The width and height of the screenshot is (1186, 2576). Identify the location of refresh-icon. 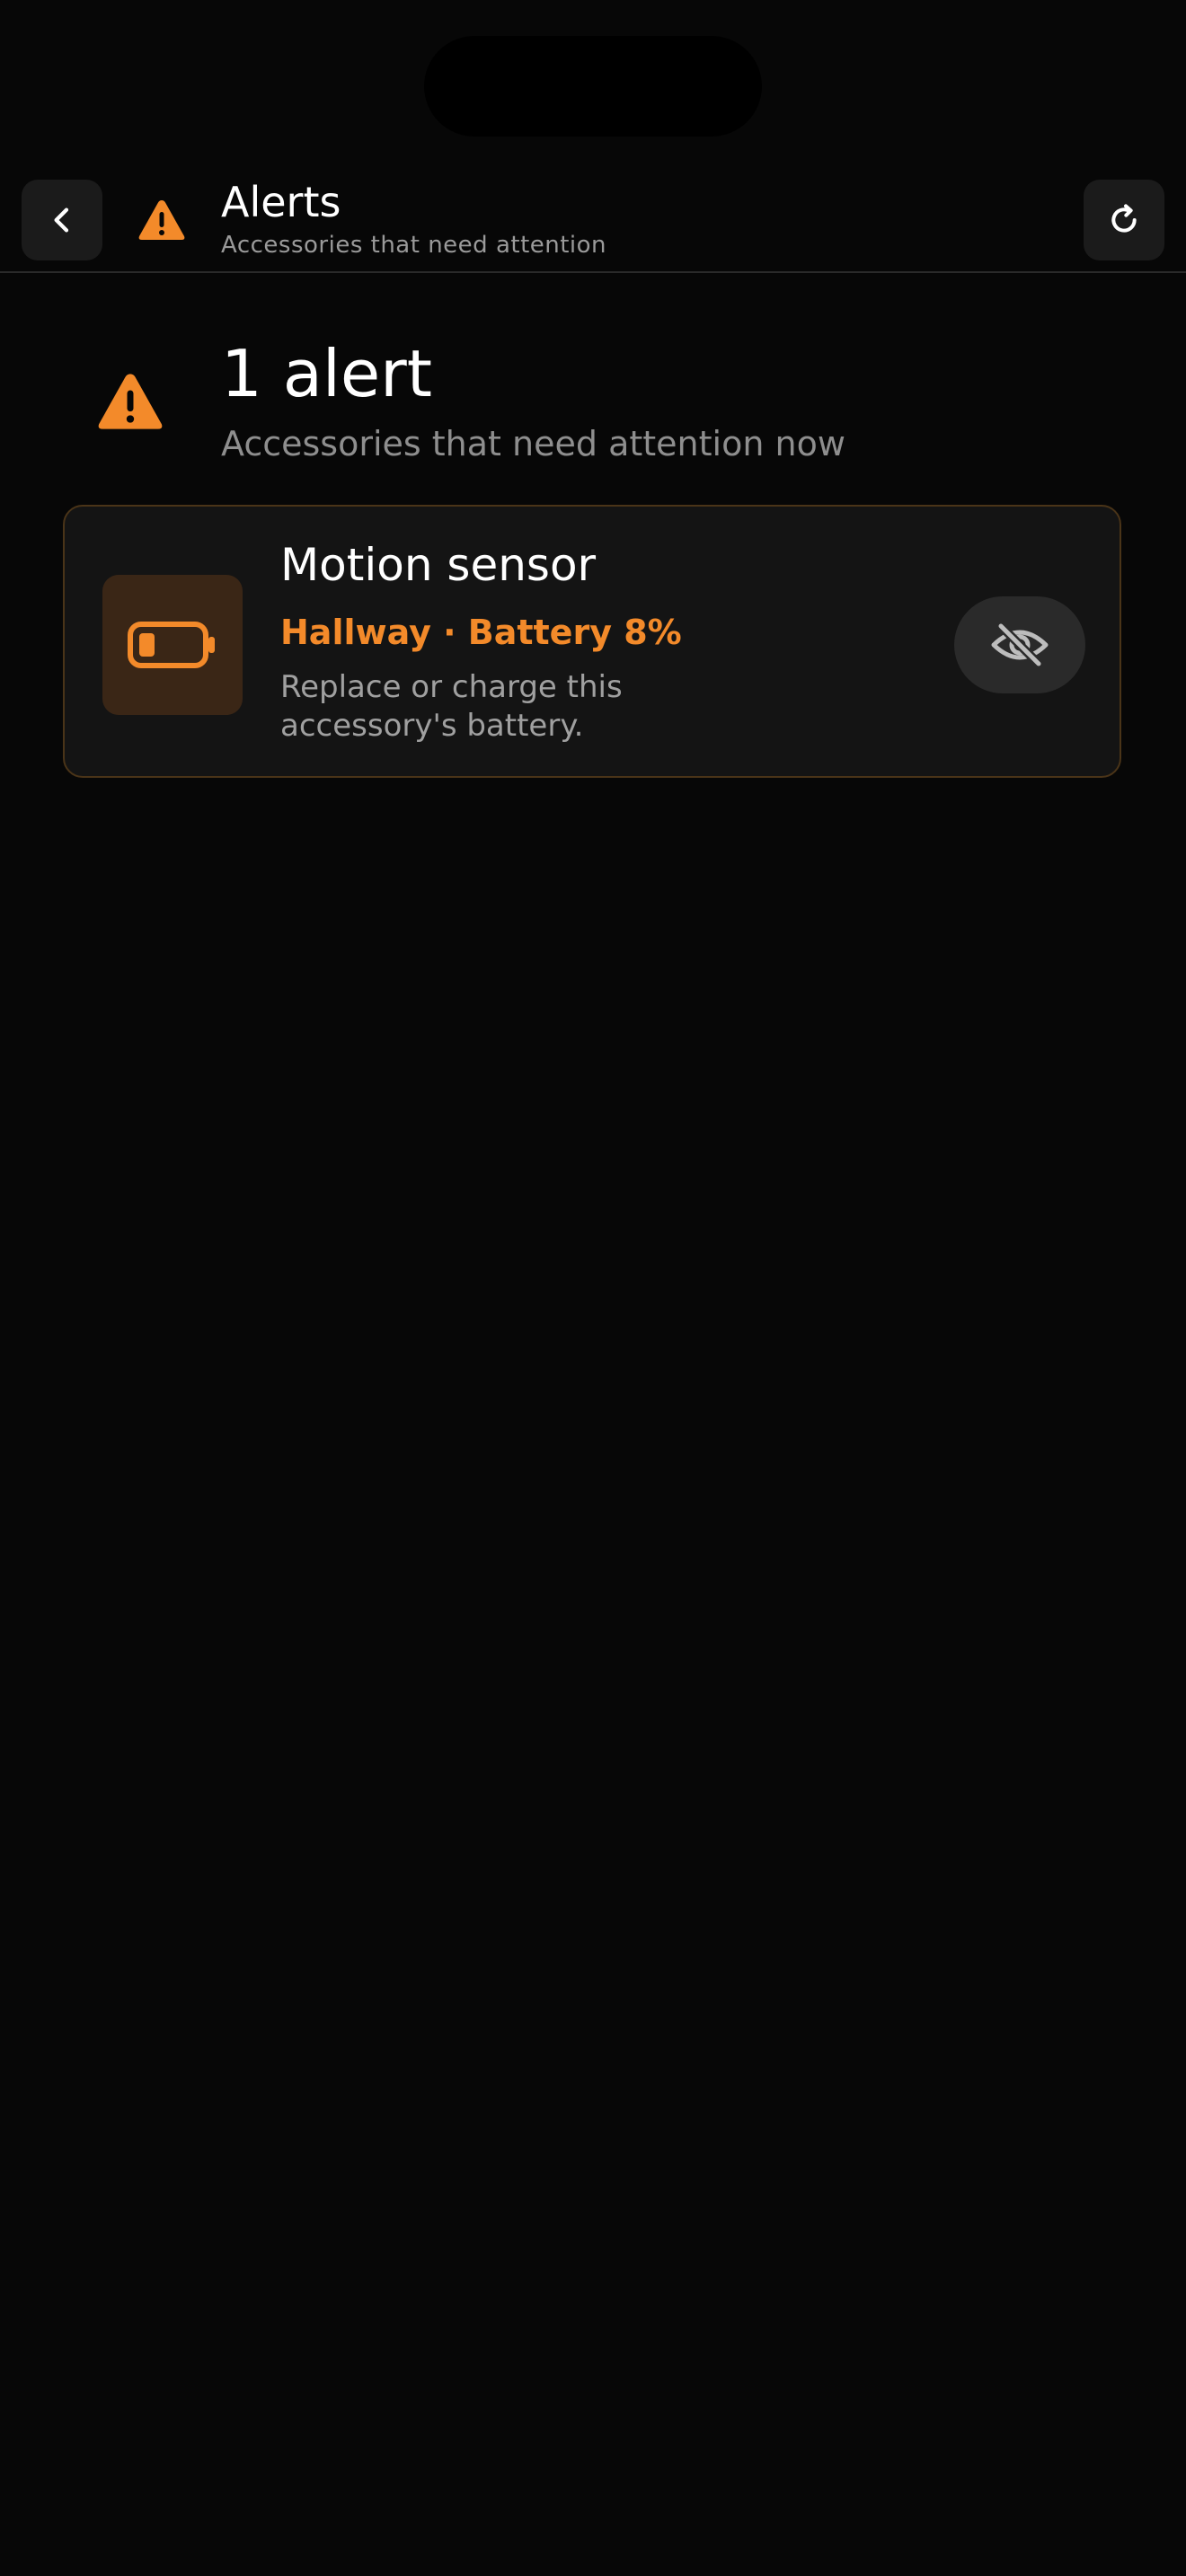
(1124, 218).